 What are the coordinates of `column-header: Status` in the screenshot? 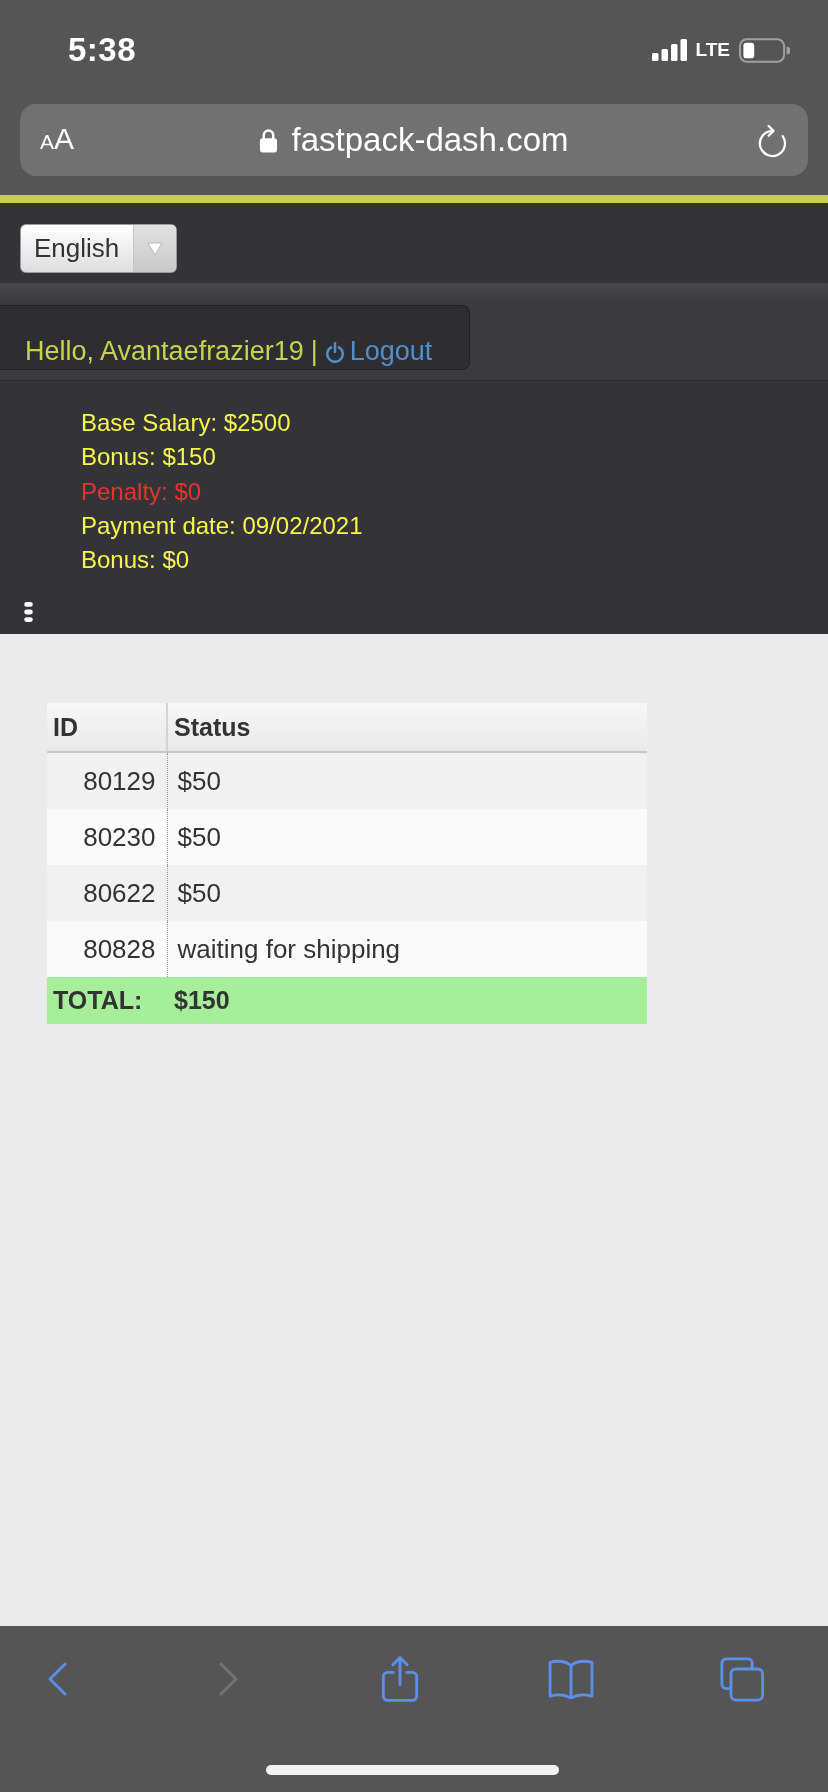 It's located at (407, 728).